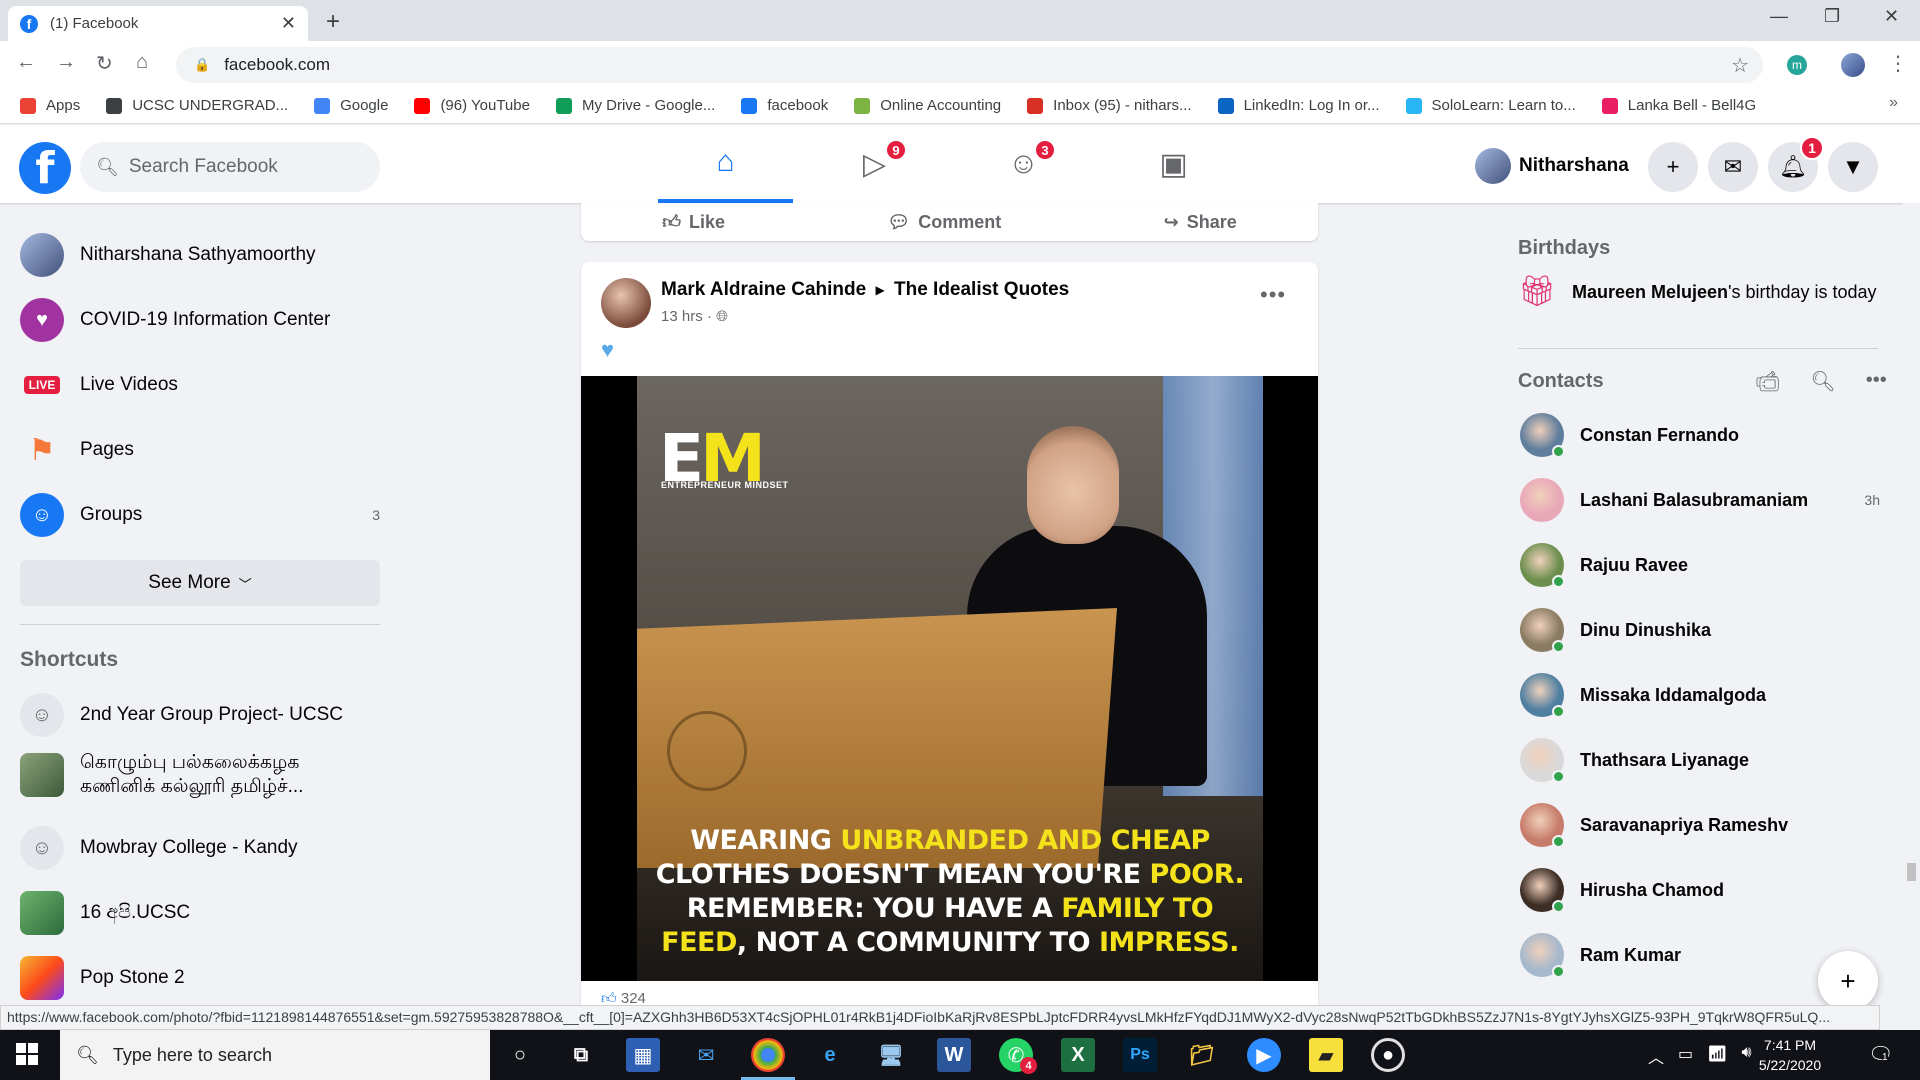  I want to click on restore-icon: ❐, so click(1832, 16).